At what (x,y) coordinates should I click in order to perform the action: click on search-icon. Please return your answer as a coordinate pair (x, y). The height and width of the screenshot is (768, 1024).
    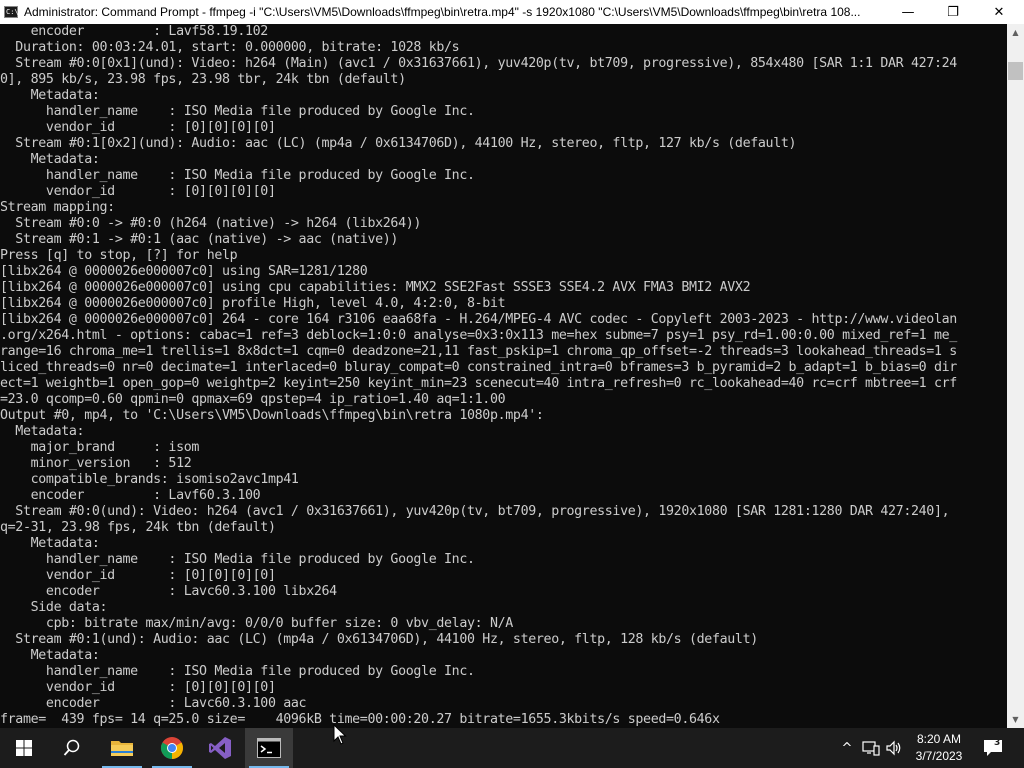
    Looking at the image, I should click on (71, 747).